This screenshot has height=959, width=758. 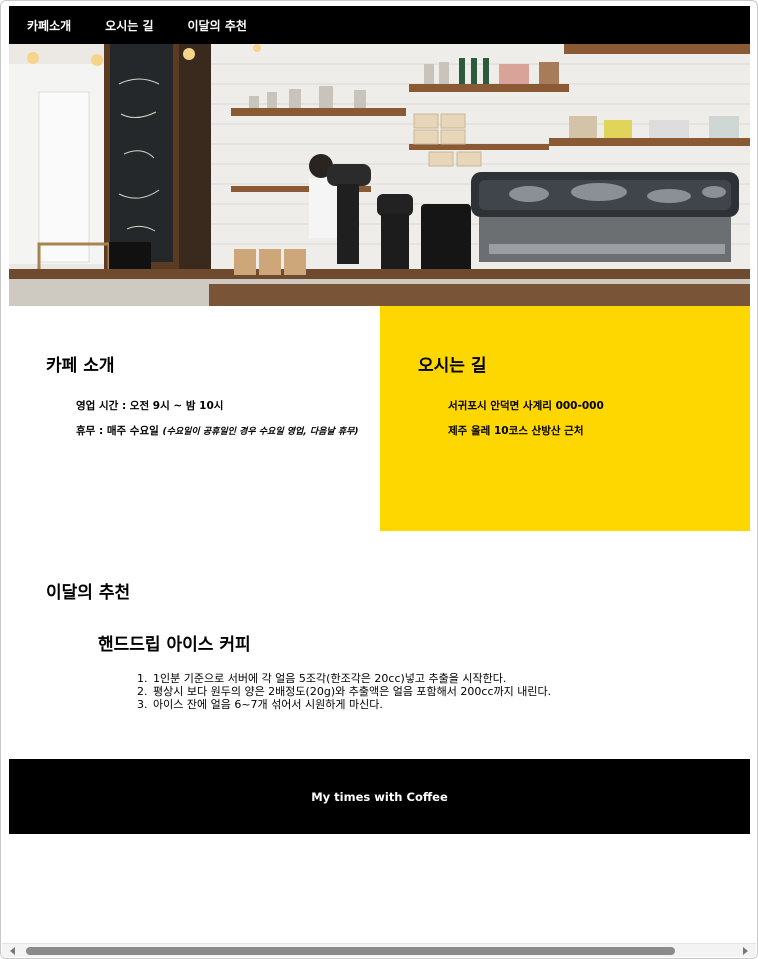 What do you see at coordinates (350, 951) in the screenshot?
I see `scrollbar-thumb` at bounding box center [350, 951].